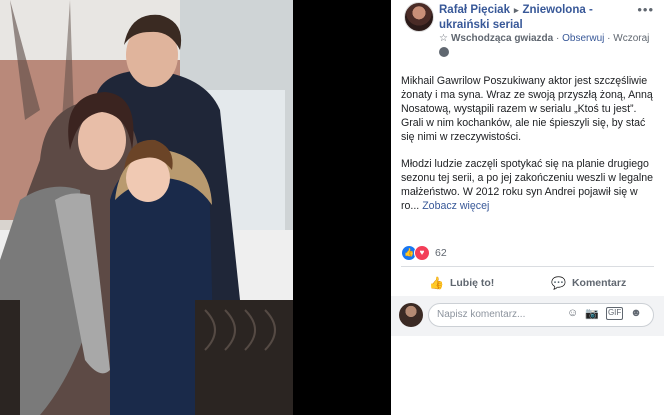  Describe the element at coordinates (583, 38) in the screenshot. I see `follow-link: Obserwuj` at that location.